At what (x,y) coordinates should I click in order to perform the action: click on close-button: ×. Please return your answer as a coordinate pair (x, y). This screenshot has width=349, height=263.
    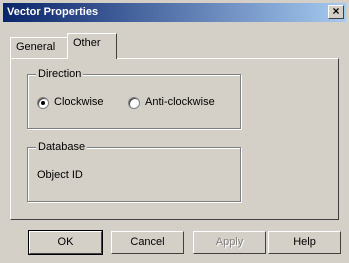
    Looking at the image, I should click on (336, 11).